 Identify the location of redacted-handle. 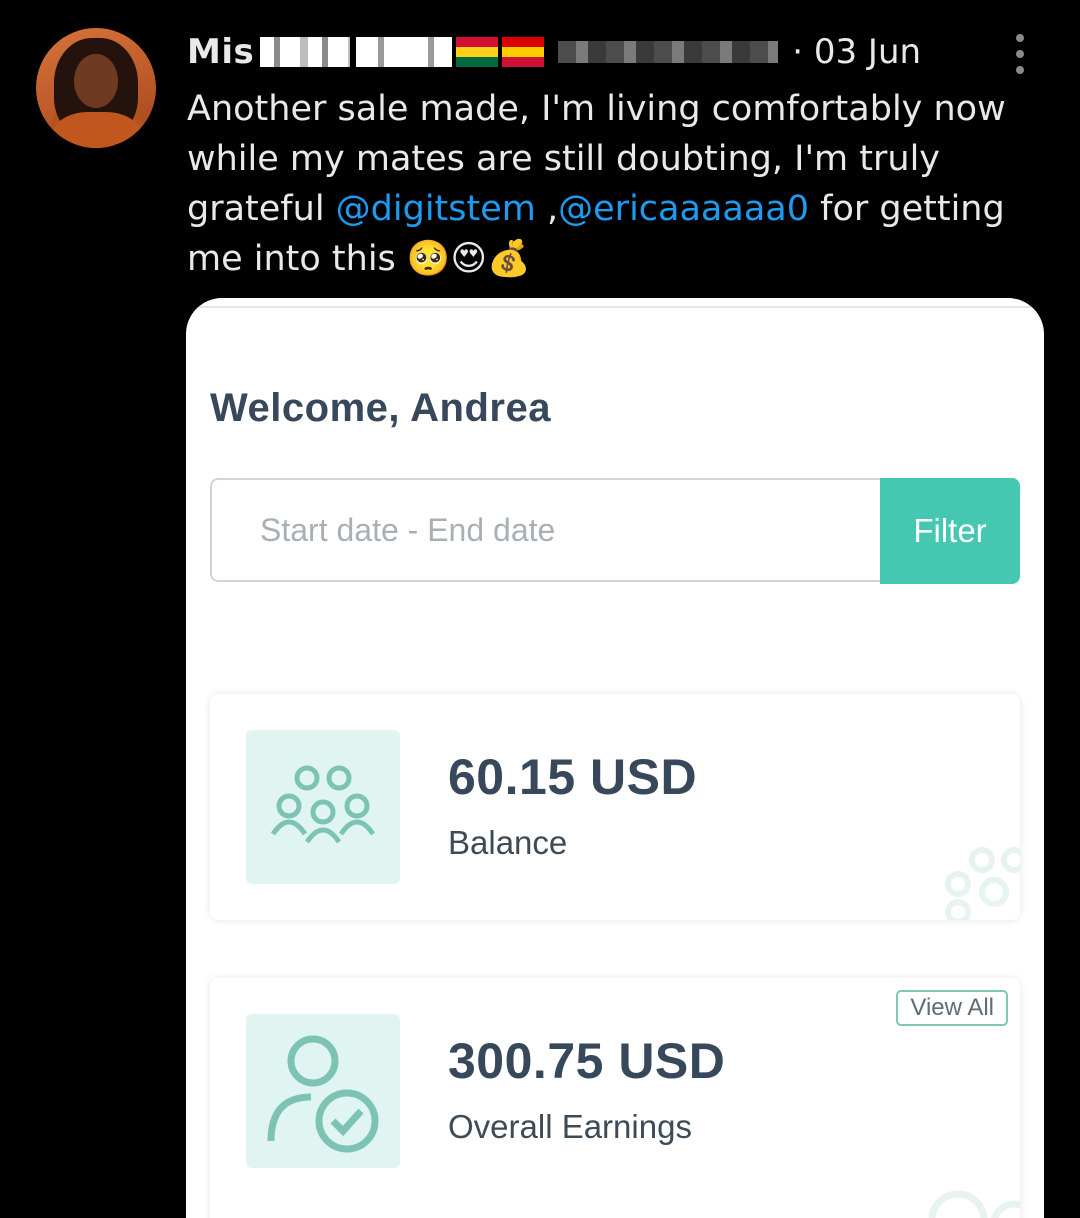
(668, 52).